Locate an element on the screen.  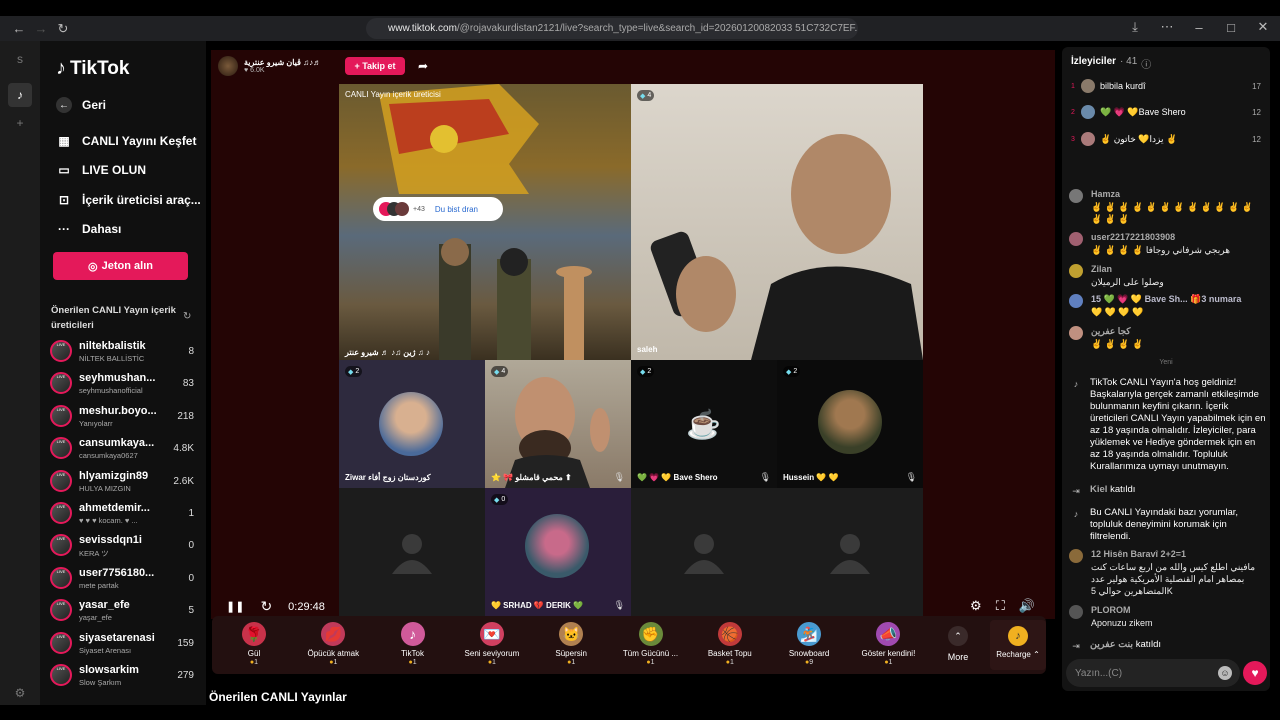
coin-icon: ♪ is located at coordinates (1018, 636).